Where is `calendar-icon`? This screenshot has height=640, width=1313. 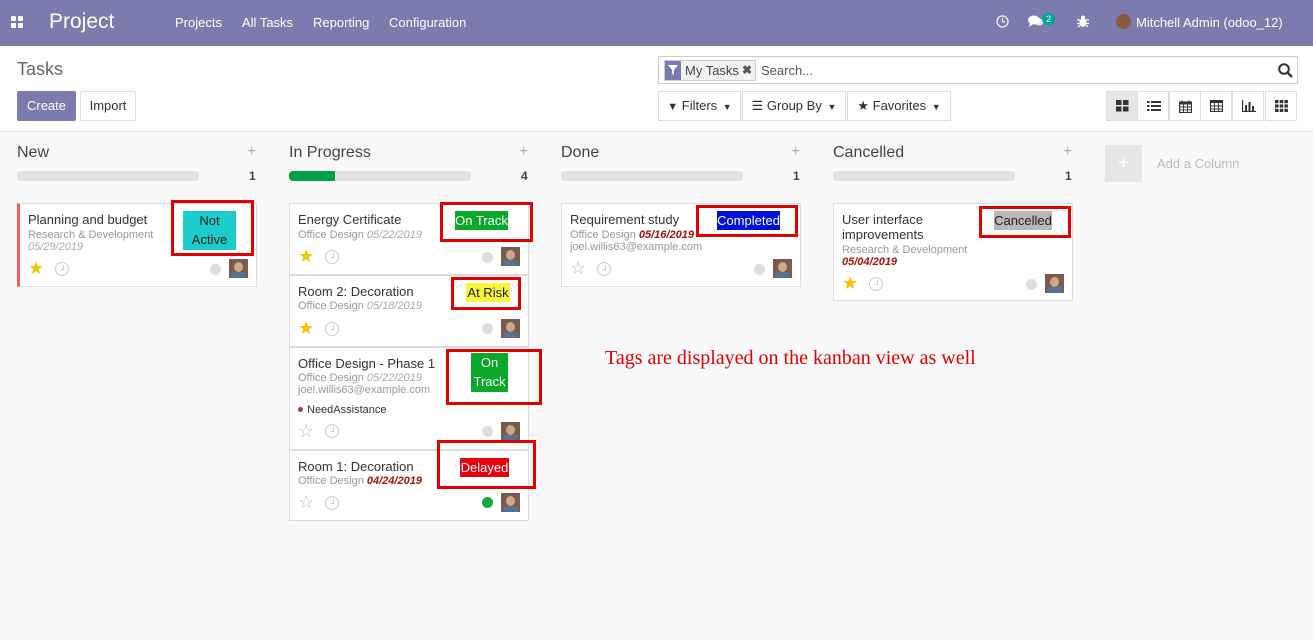 calendar-icon is located at coordinates (1185, 106).